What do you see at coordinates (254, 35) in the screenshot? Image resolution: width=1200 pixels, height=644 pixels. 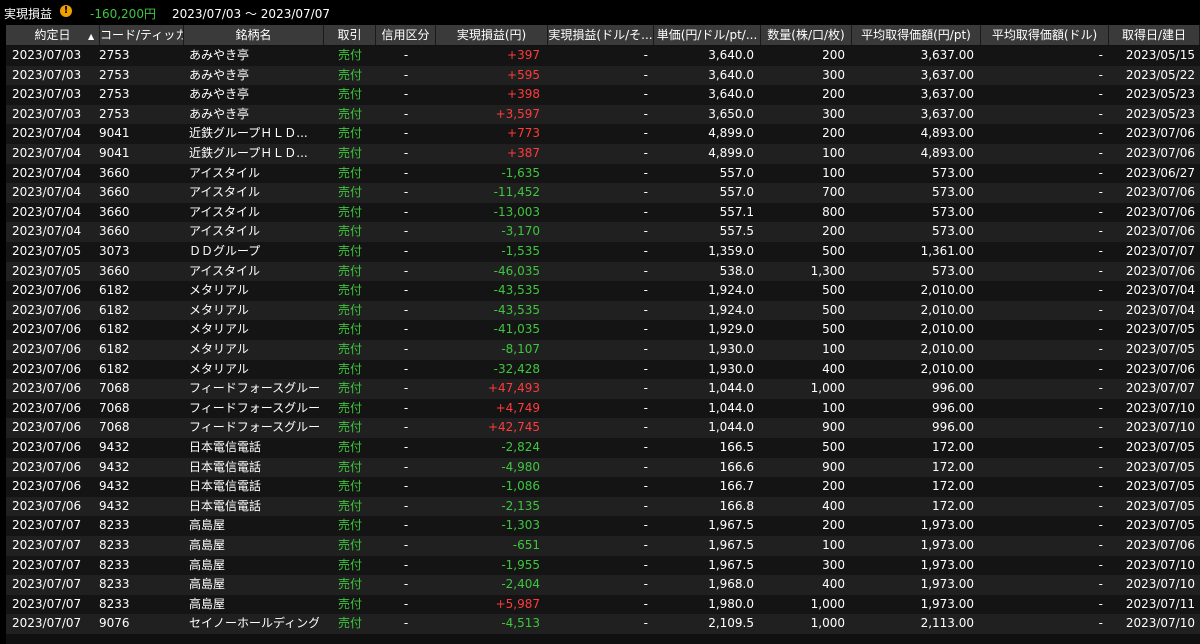 I see `col-header-name: 銘柄名` at bounding box center [254, 35].